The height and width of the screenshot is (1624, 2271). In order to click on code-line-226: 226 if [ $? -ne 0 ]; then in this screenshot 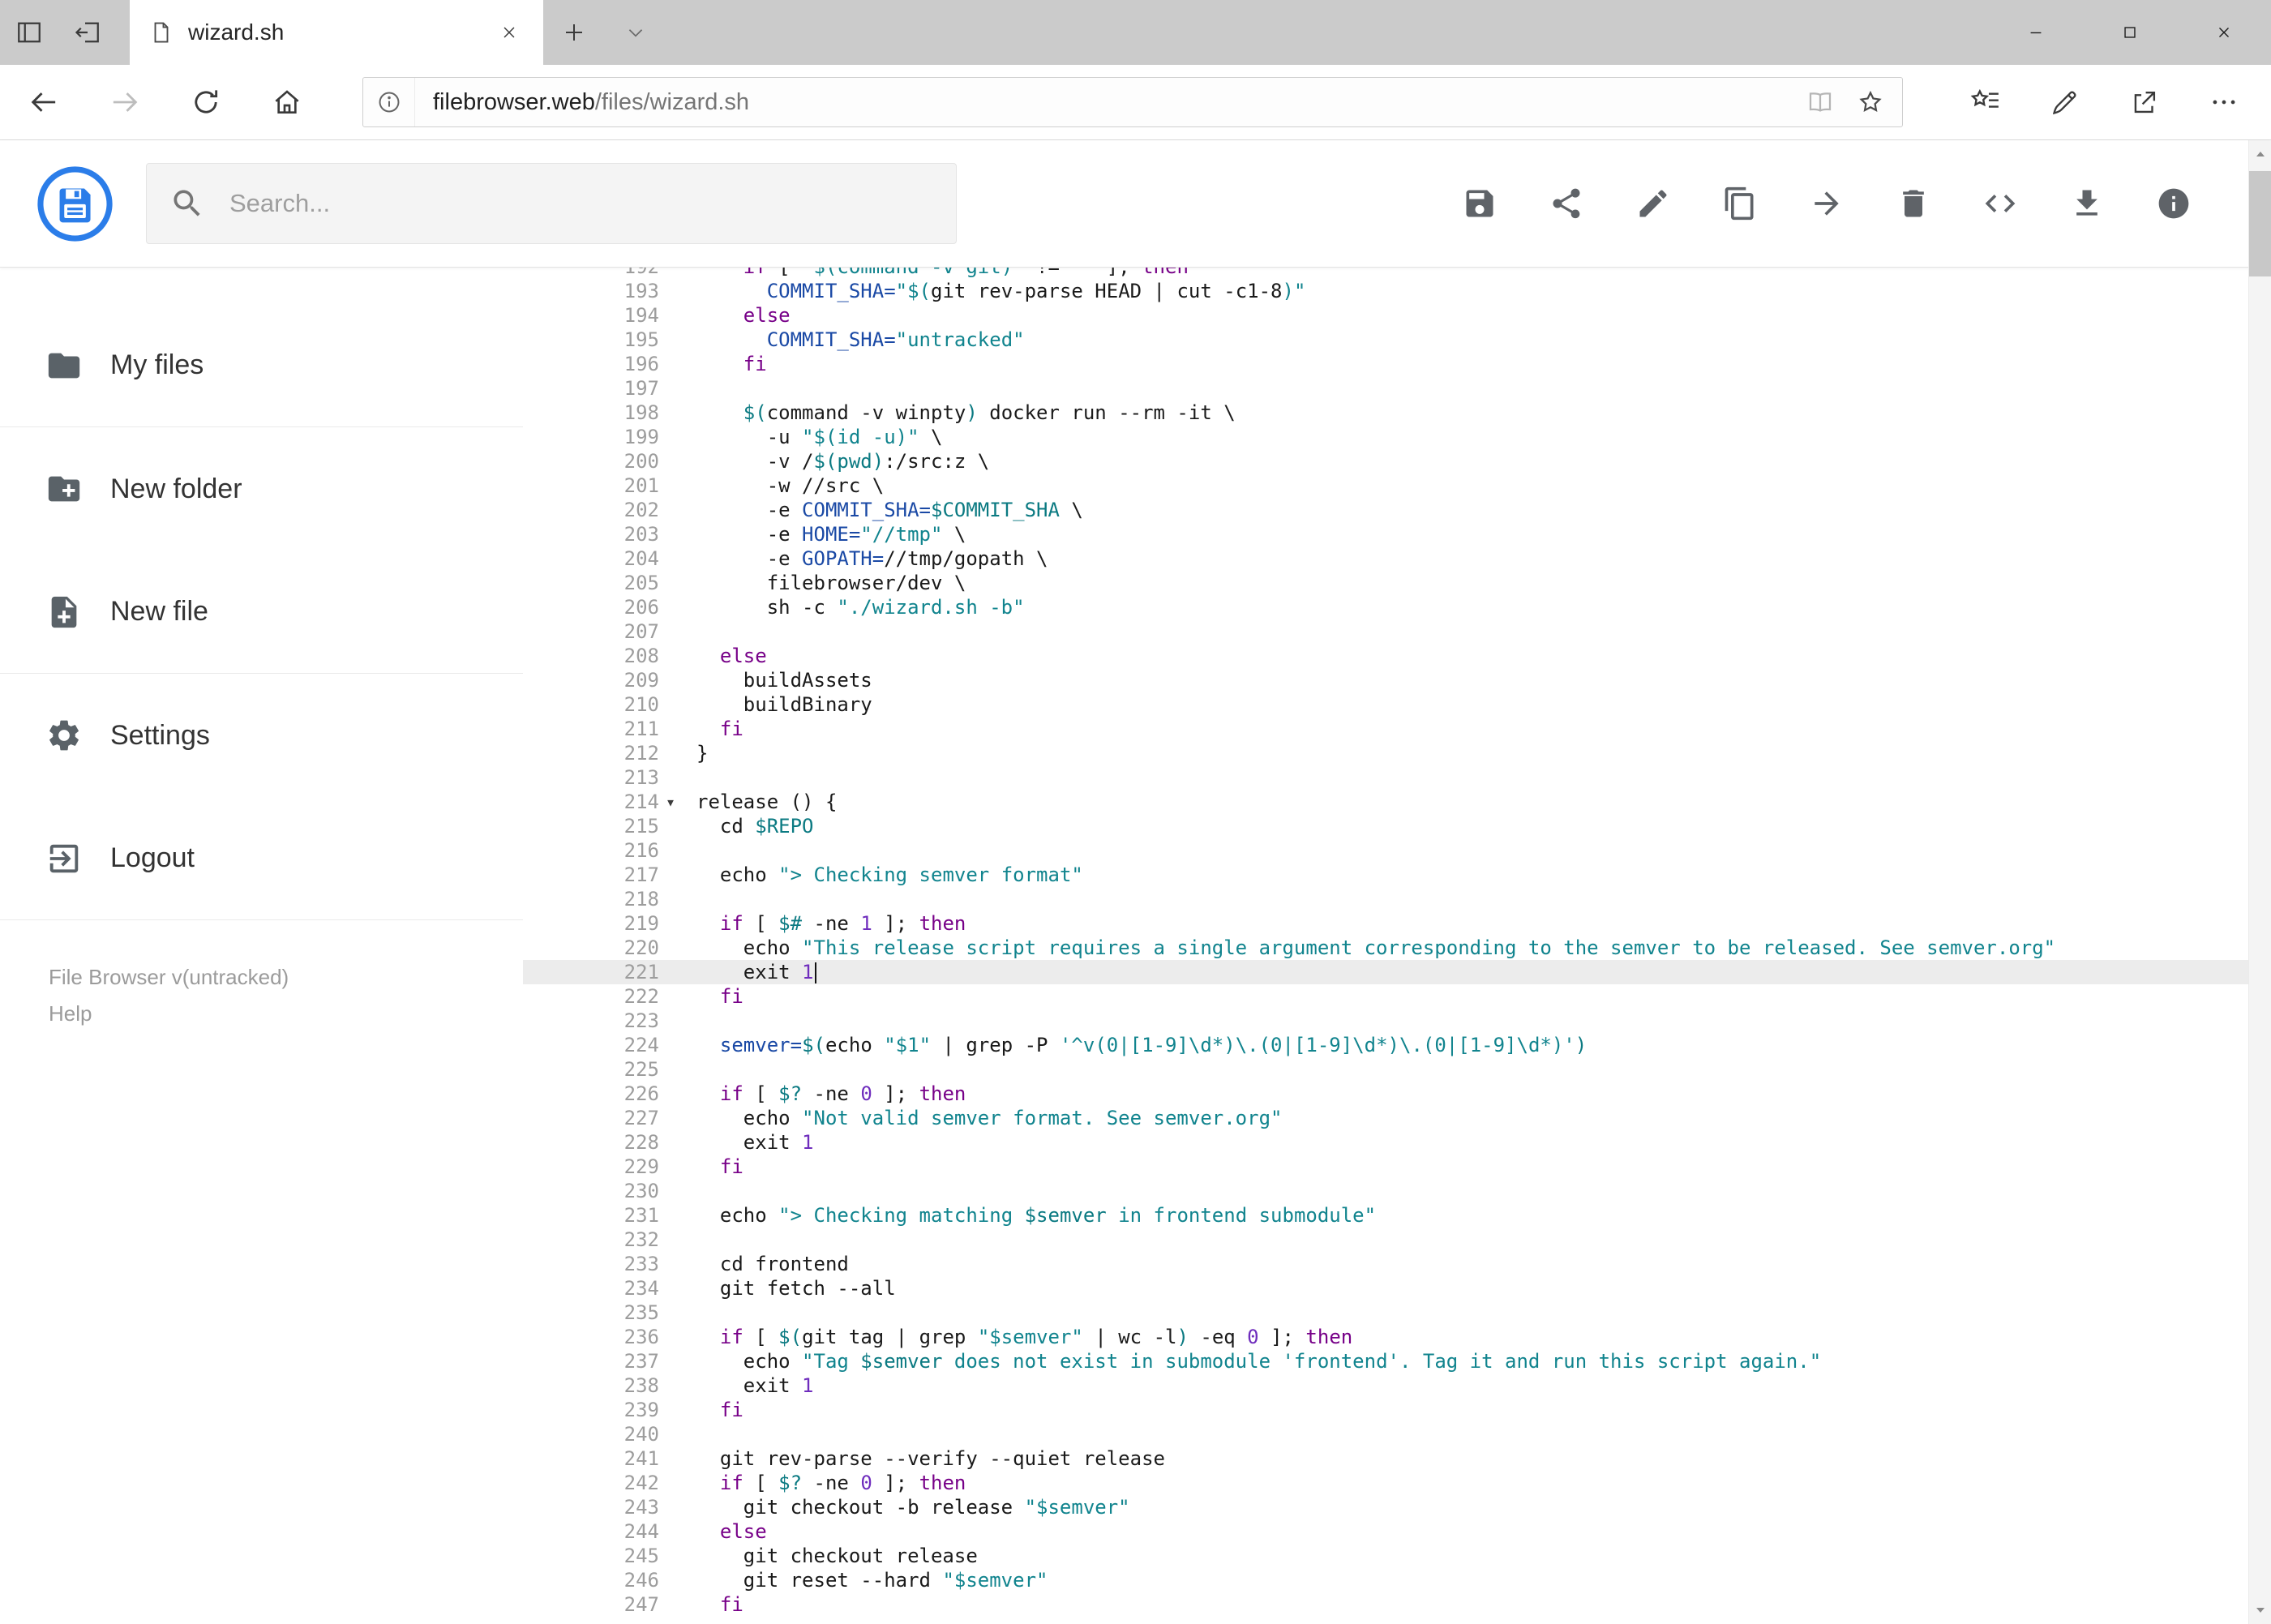, I will do `click(1385, 1094)`.